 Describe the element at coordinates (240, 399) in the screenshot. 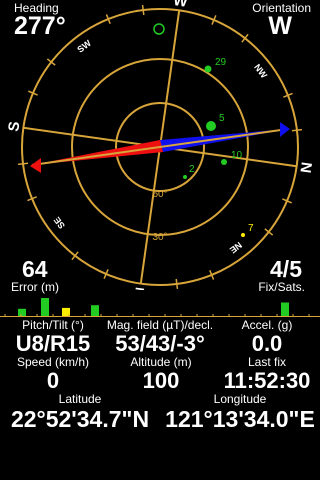

I see `longitude-label: Longitude` at that location.